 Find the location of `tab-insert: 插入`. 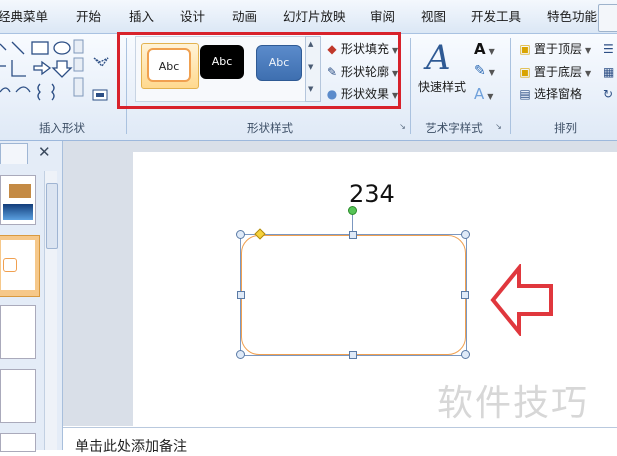

tab-insert: 插入 is located at coordinates (141, 16).